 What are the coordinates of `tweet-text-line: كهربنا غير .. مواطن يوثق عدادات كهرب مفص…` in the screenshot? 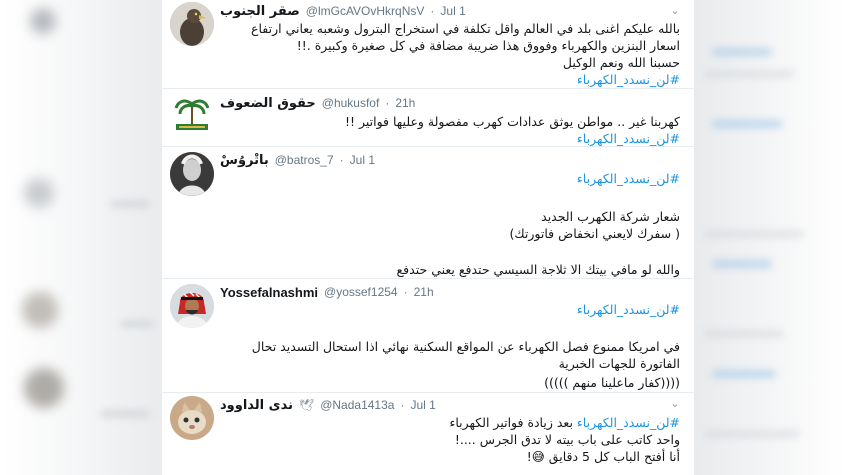 It's located at (512, 121).